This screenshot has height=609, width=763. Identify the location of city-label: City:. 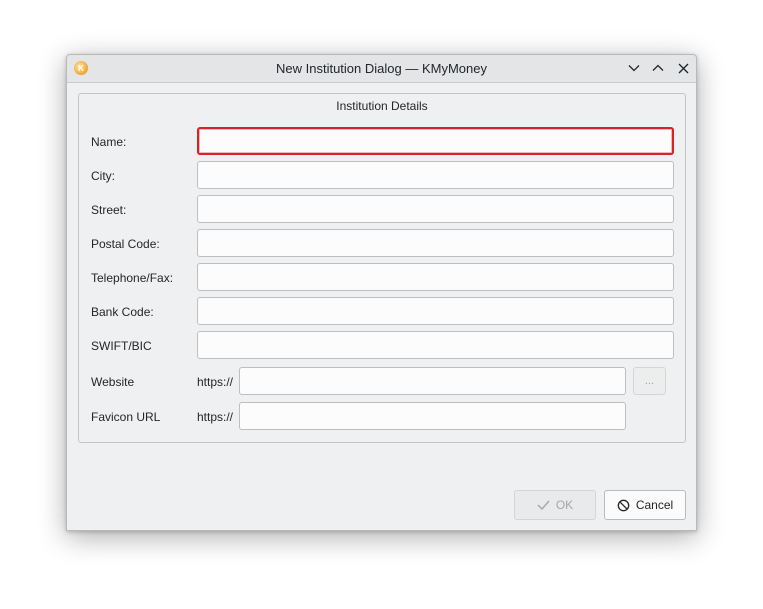
(103, 176).